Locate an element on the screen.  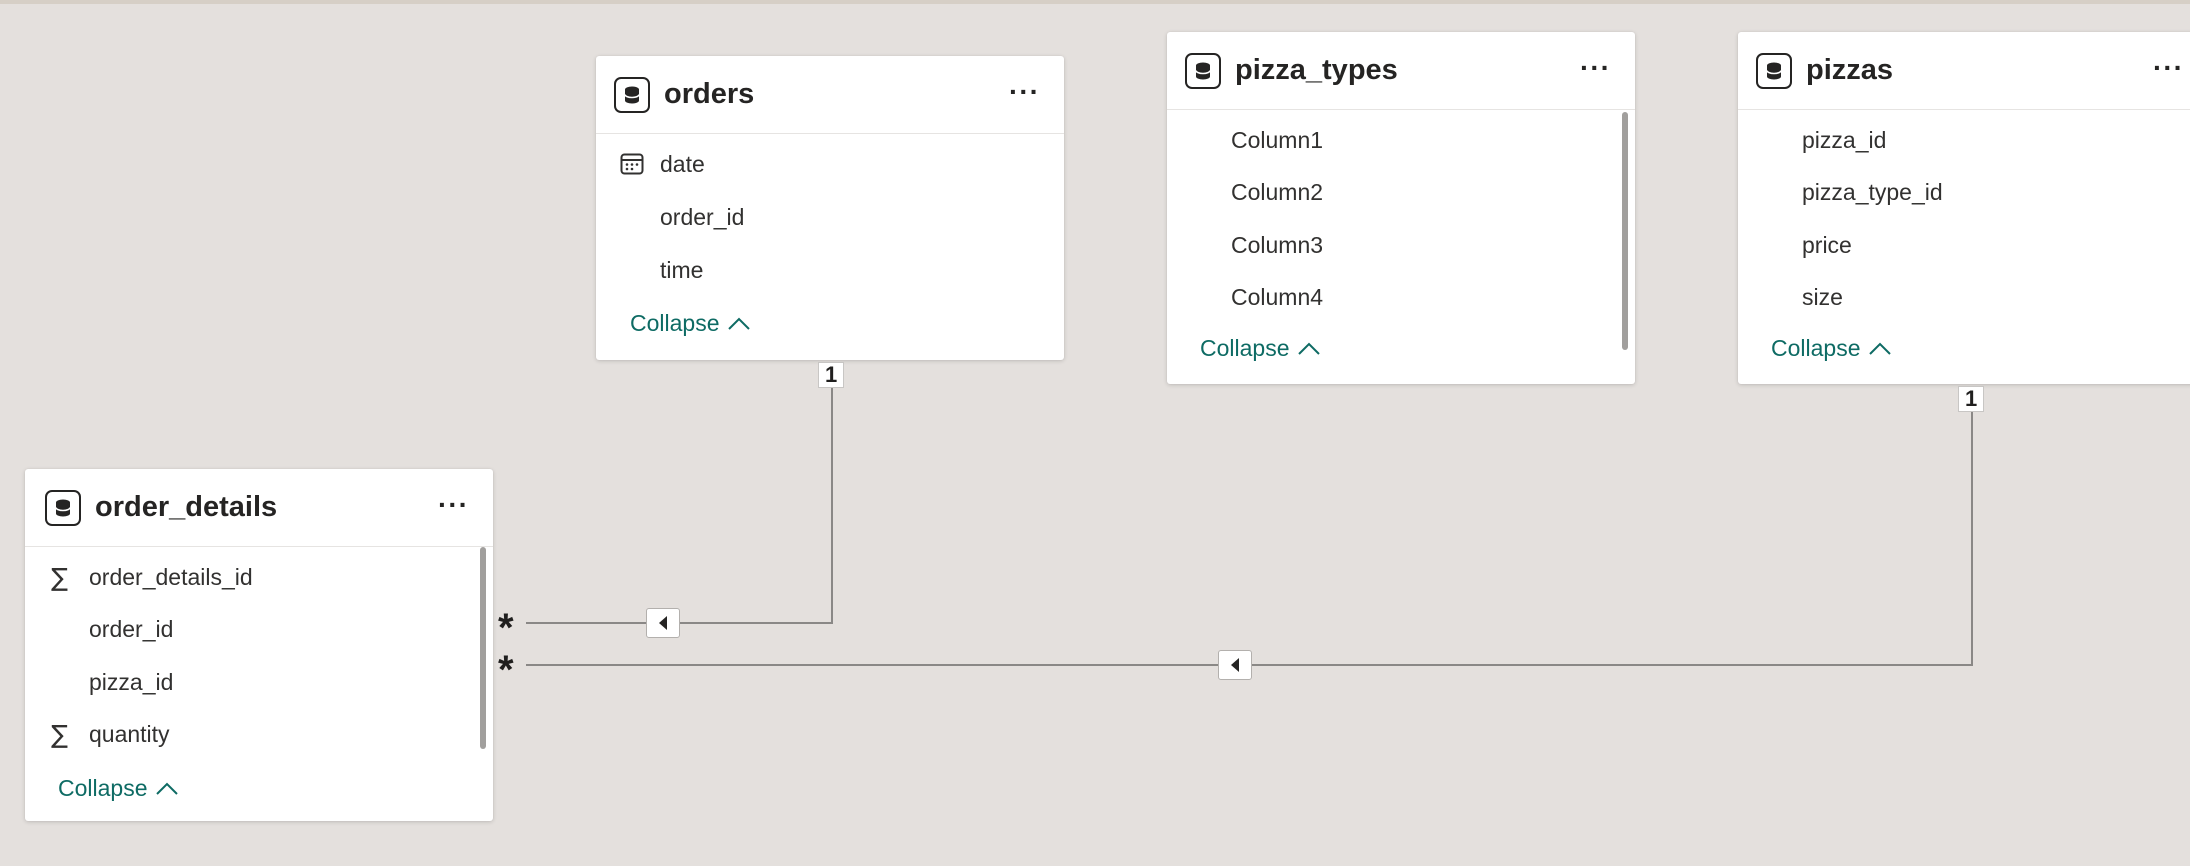
field-price: price is located at coordinates (1964, 245).